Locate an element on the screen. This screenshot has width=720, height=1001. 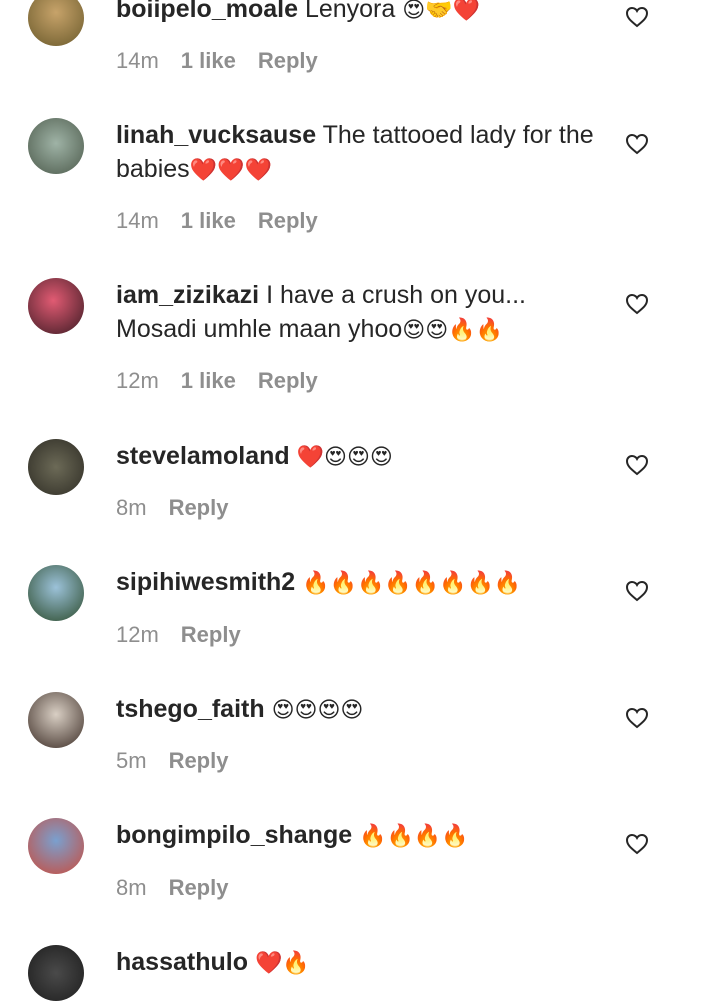
comment-emojis: 😍🤝❤️ is located at coordinates (441, 11).